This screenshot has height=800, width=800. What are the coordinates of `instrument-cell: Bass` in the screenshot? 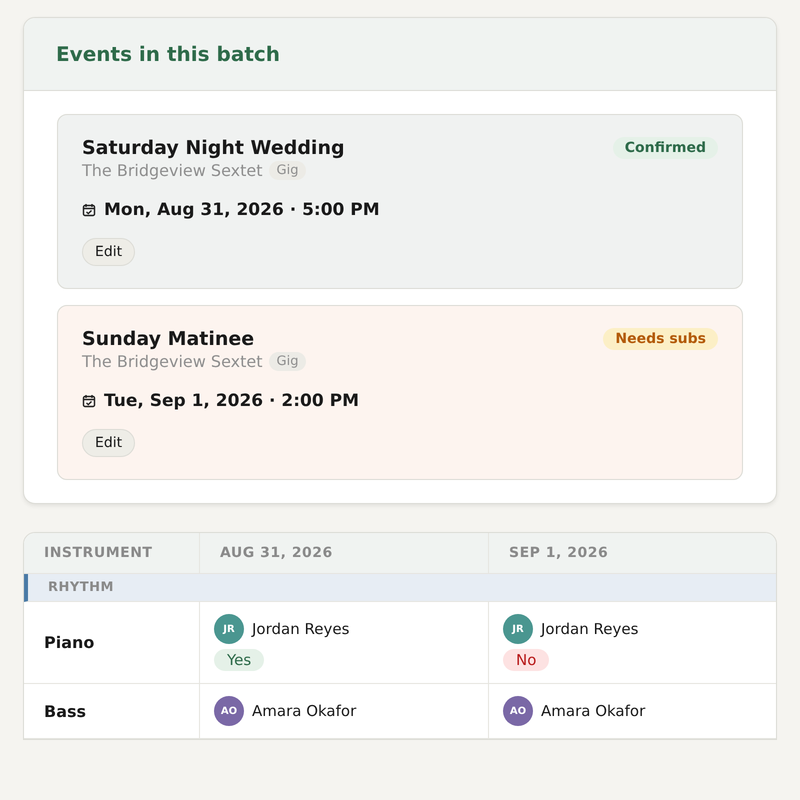 It's located at (112, 711).